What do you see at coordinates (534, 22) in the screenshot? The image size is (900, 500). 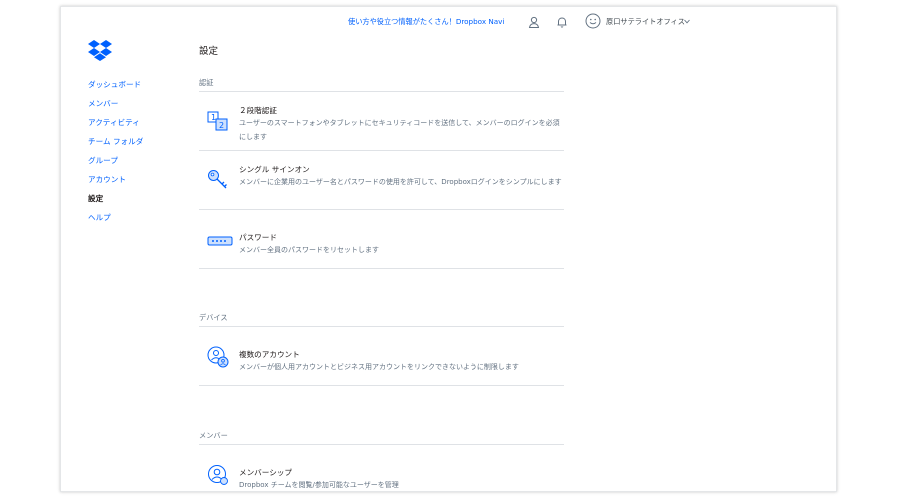 I see `user-icon` at bounding box center [534, 22].